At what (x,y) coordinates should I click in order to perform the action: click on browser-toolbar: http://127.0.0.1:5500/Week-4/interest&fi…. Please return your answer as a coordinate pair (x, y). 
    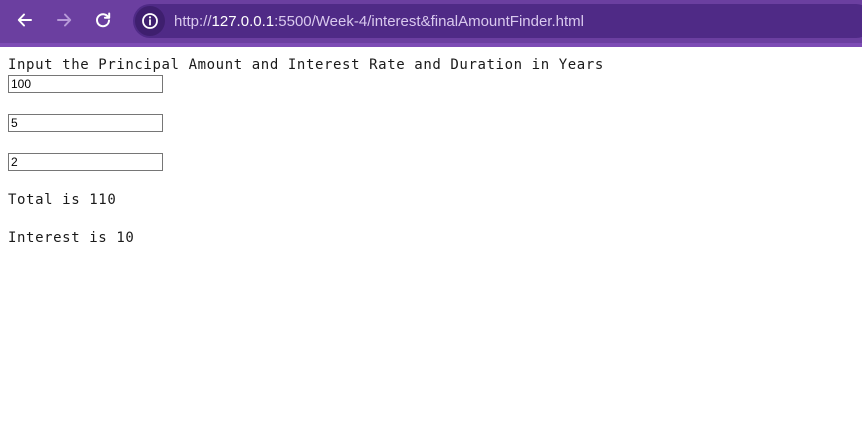
    Looking at the image, I should click on (431, 23).